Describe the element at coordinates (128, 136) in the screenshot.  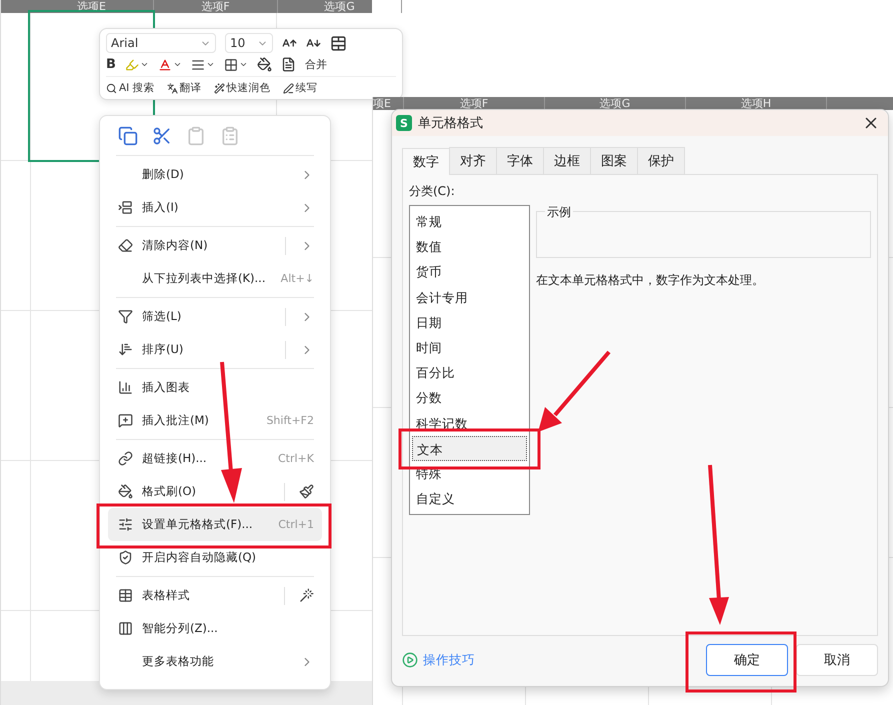
I see `copy-icon` at that location.